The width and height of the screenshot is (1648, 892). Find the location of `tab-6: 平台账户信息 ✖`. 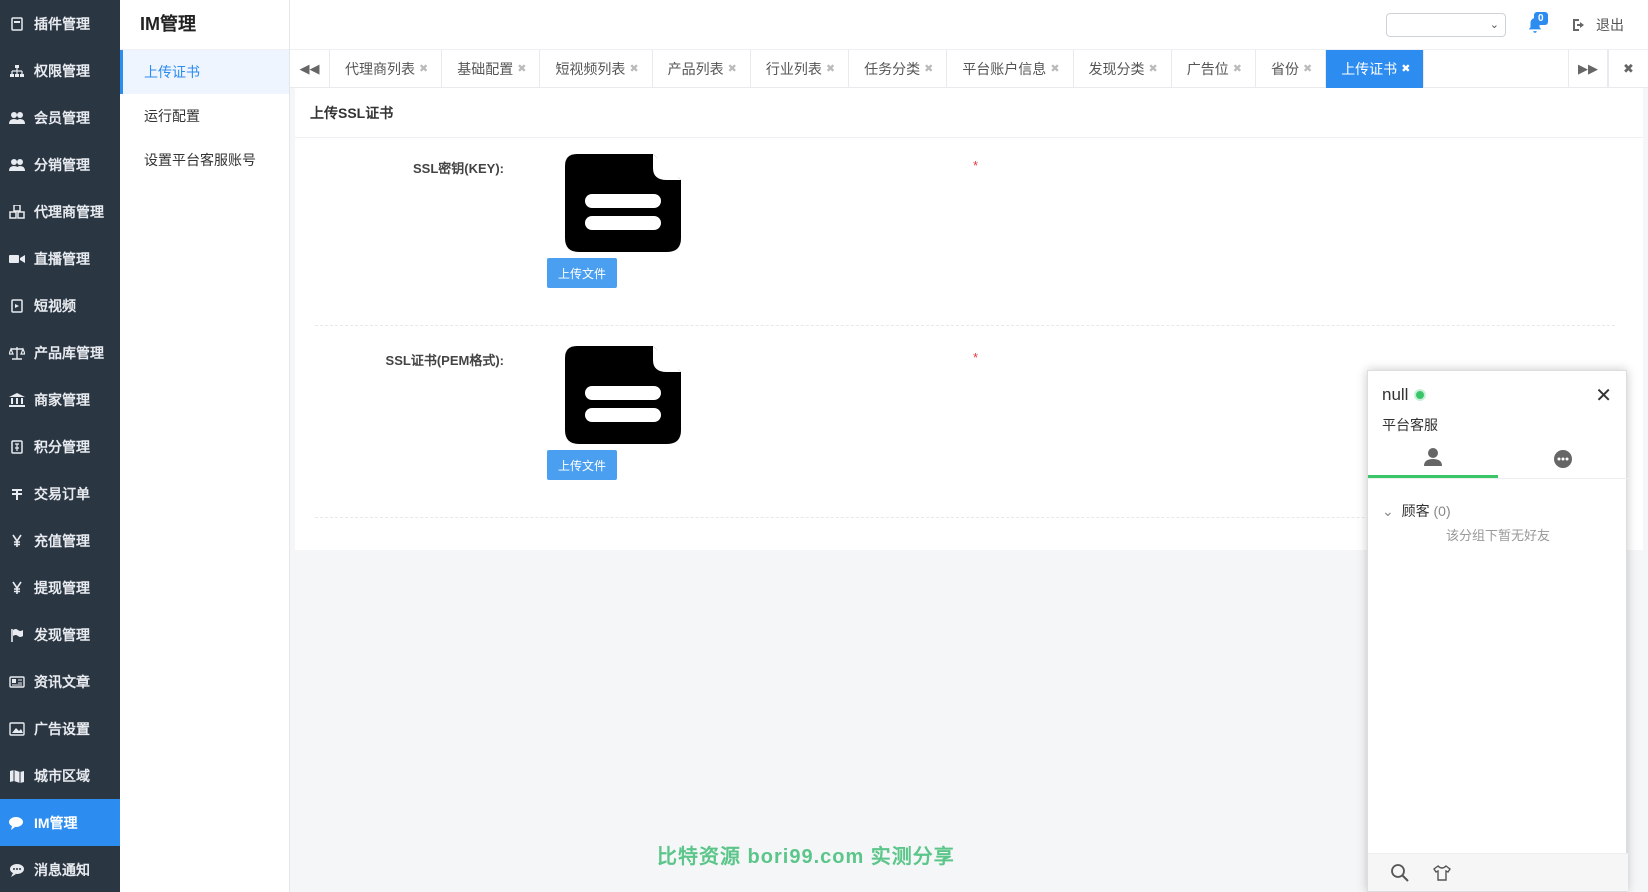

tab-6: 平台账户信息 ✖ is located at coordinates (1010, 69).